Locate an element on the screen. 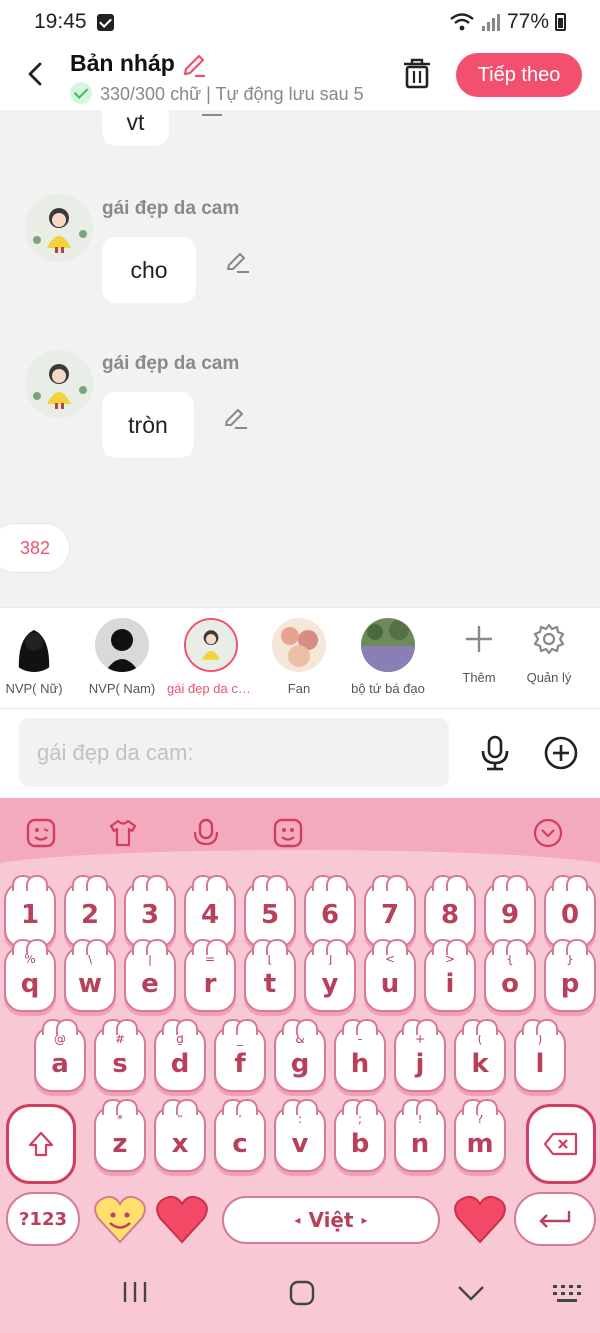  key-1: 1 is located at coordinates (30, 911).